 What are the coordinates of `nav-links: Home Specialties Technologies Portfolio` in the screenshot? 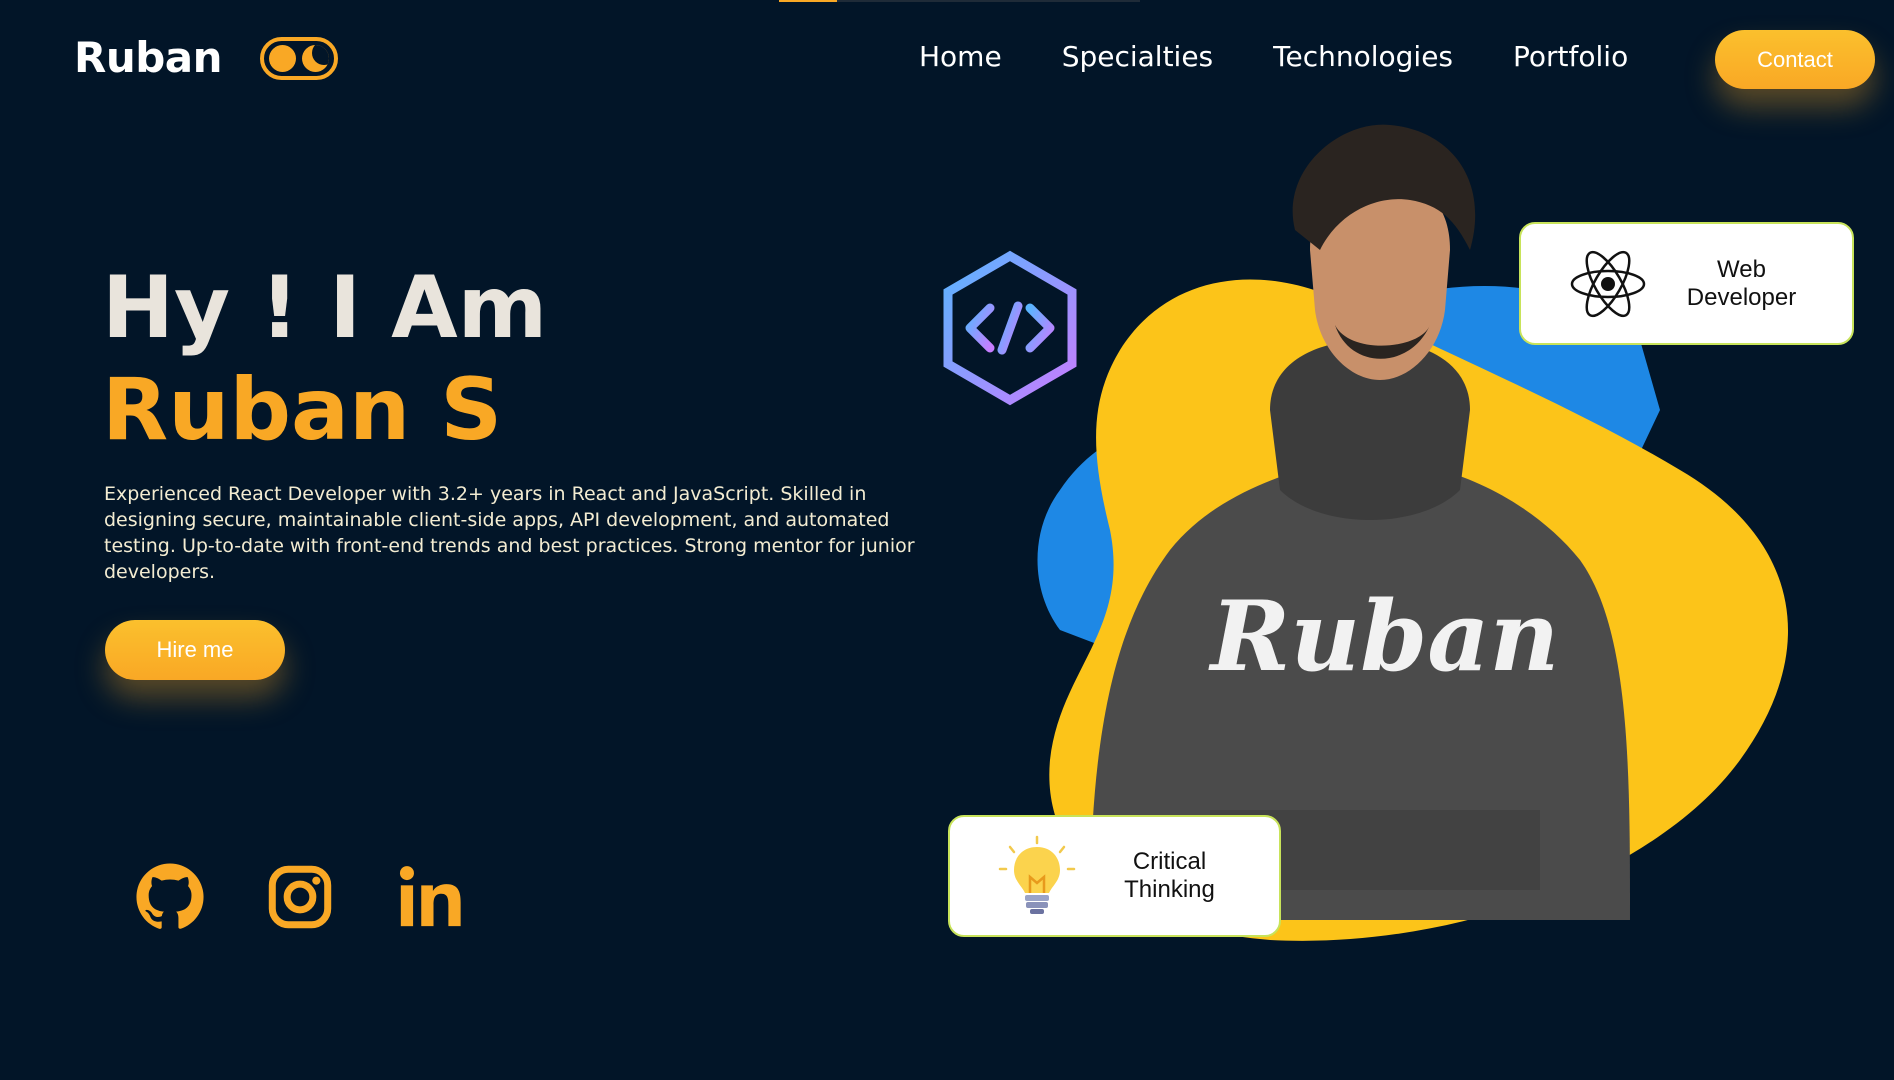 It's located at (1303, 56).